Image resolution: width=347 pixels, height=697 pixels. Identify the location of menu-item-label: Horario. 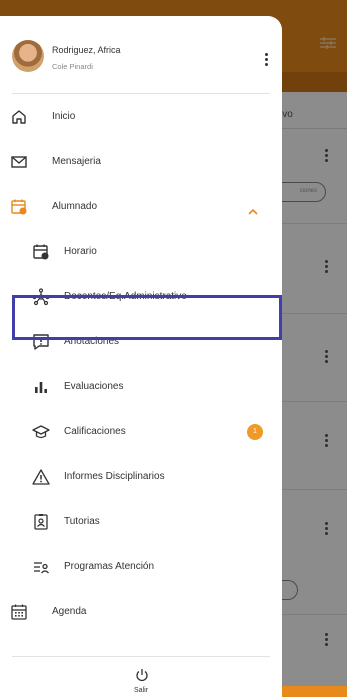
(80, 251).